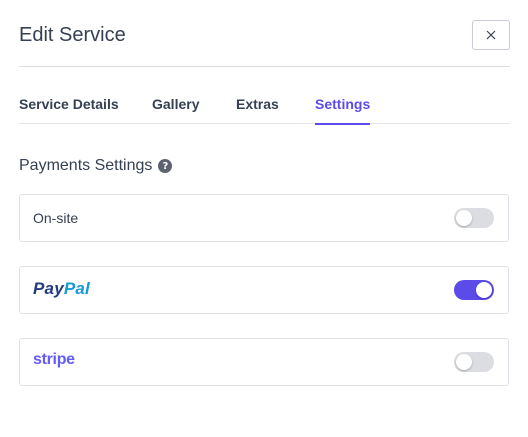 This screenshot has width=528, height=437. What do you see at coordinates (54, 359) in the screenshot?
I see `stripe-logo: stripe` at bounding box center [54, 359].